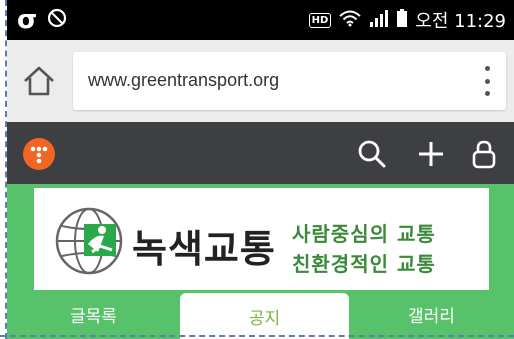  I want to click on signal-icon, so click(379, 20).